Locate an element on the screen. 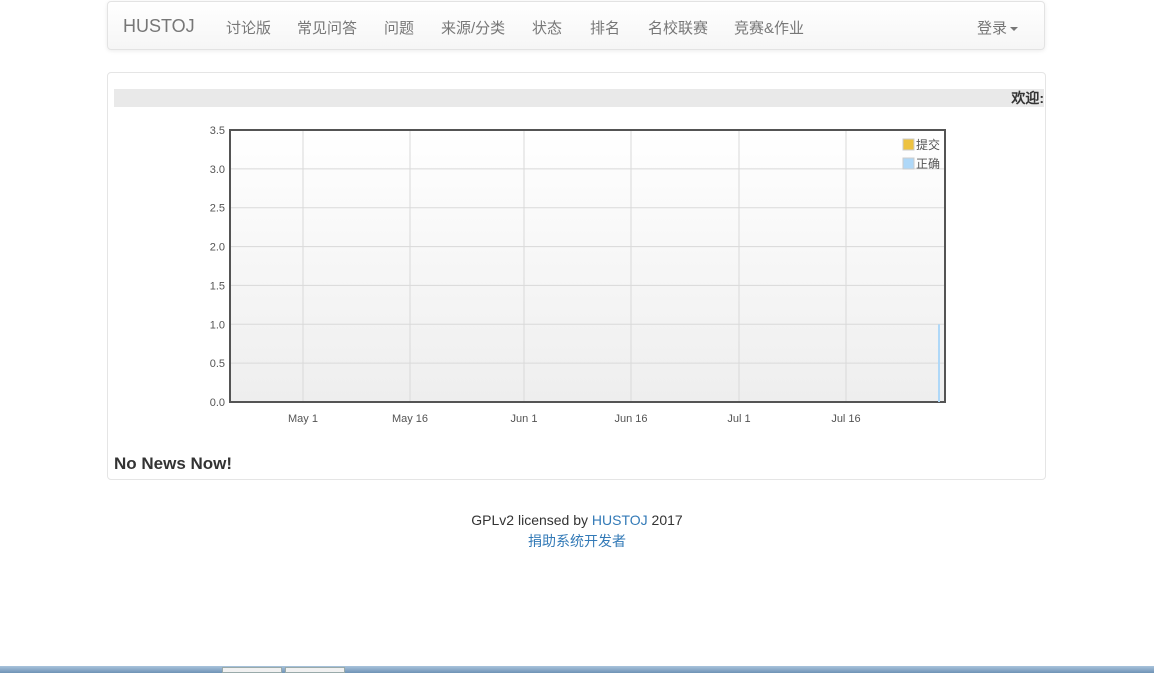 This screenshot has height=673, width=1154. y-tick-label: 0.5 is located at coordinates (217, 364).